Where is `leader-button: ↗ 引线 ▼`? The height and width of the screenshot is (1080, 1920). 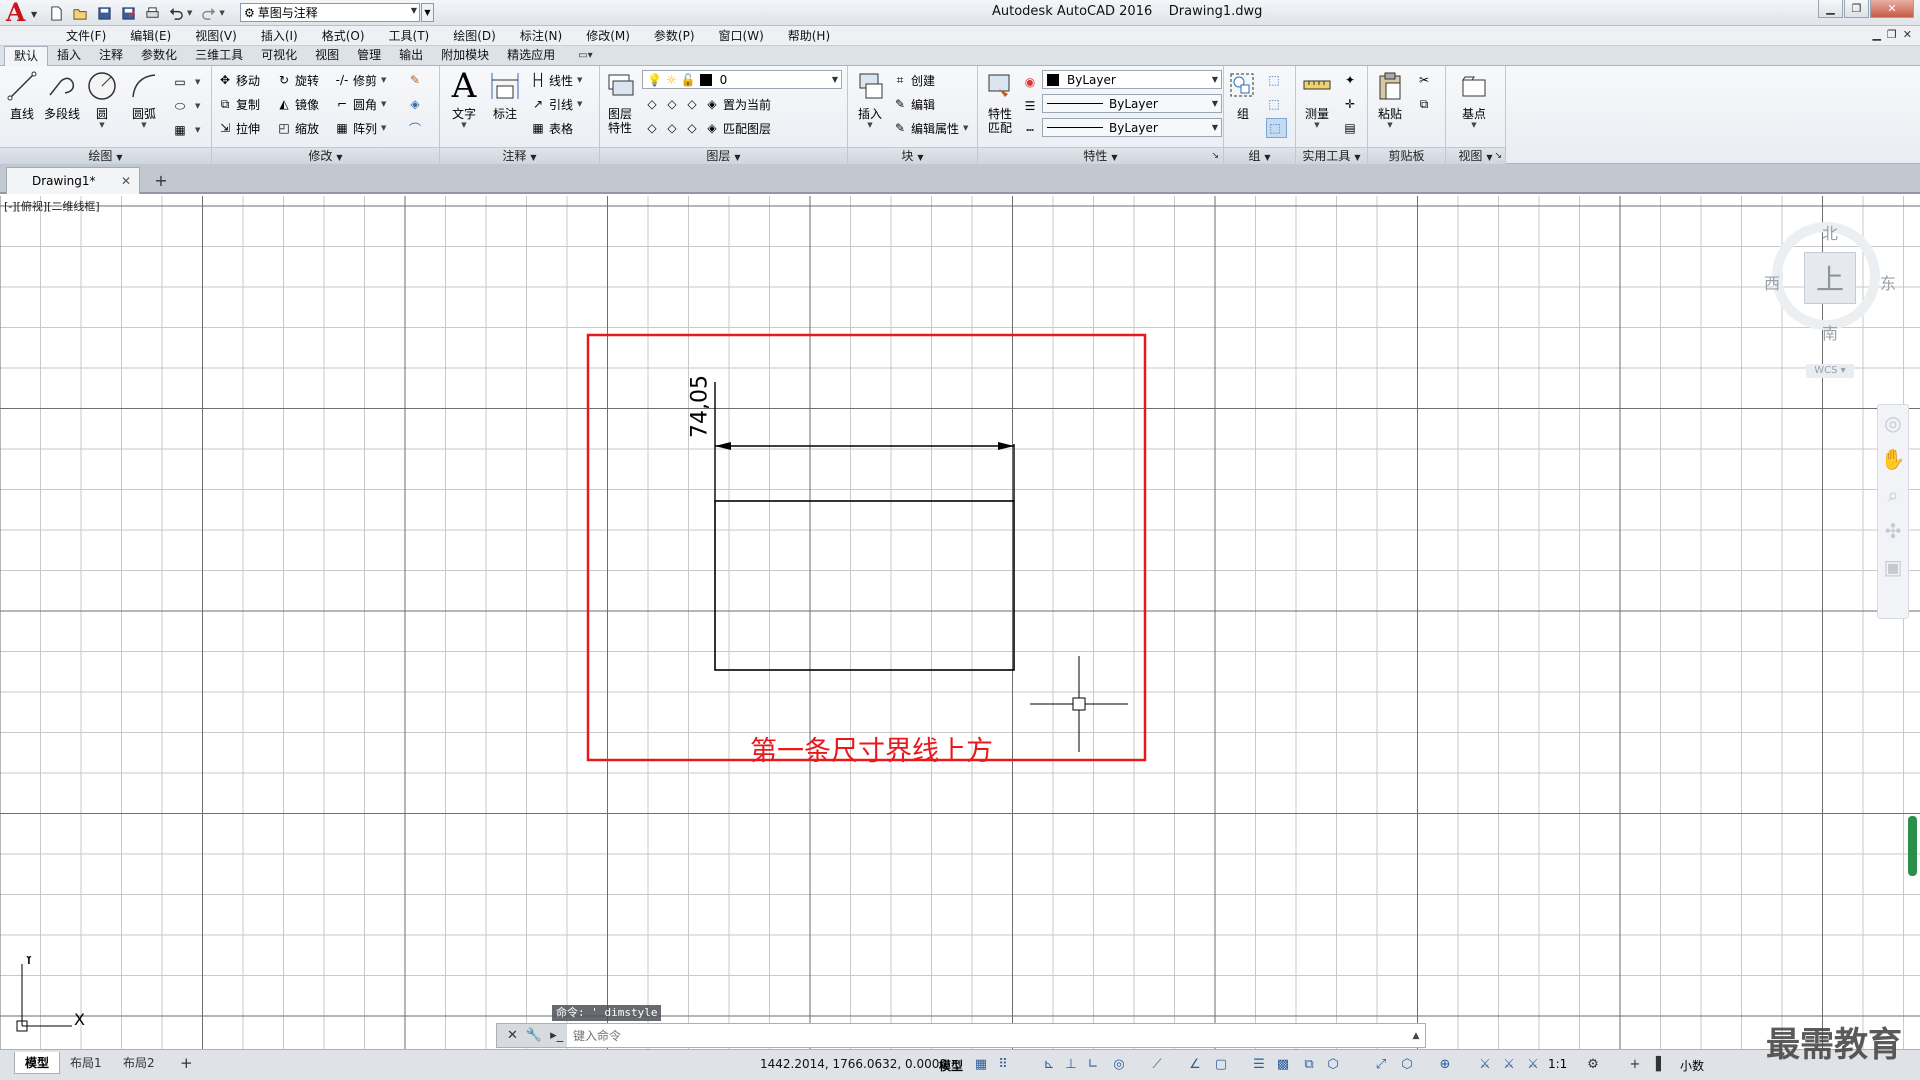
leader-button: ↗ 引线 ▼ is located at coordinates (556, 104).